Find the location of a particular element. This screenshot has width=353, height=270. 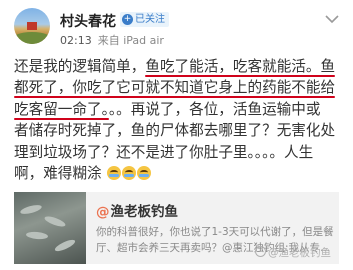

post-line-6: 啊，难得糊涂 is located at coordinates (179, 173).